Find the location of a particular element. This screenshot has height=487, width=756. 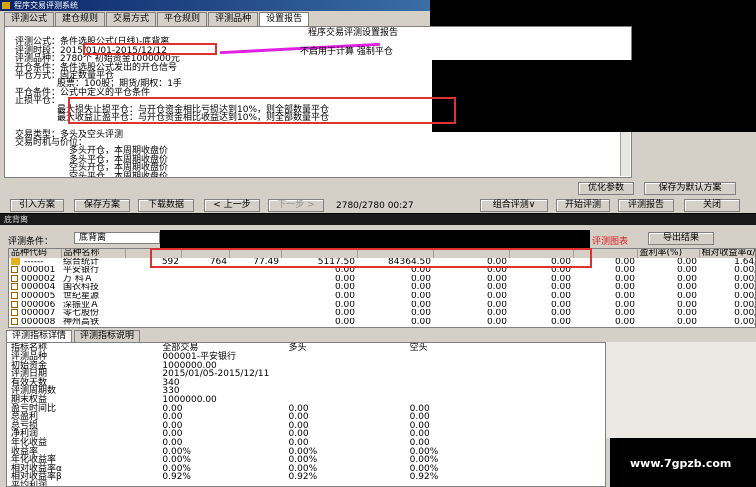

row-name: 万 科Ａ is located at coordinates (78, 279).